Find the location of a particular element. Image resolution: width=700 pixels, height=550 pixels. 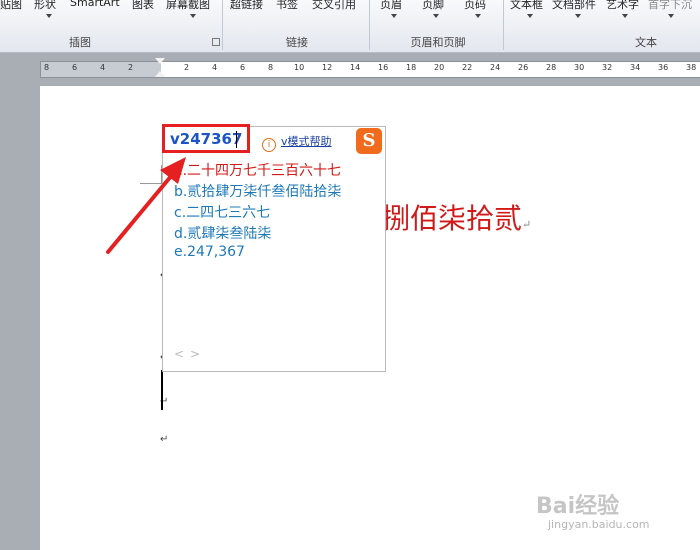

annotation-arrow-icon is located at coordinates (146, 205).